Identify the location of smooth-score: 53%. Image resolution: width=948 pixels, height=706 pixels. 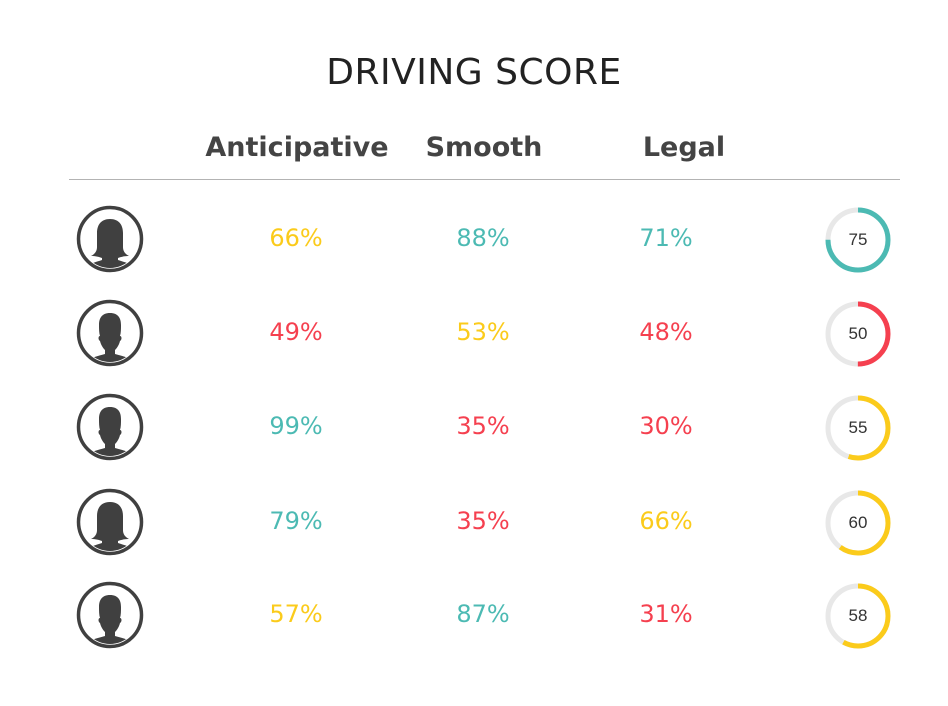
(483, 332).